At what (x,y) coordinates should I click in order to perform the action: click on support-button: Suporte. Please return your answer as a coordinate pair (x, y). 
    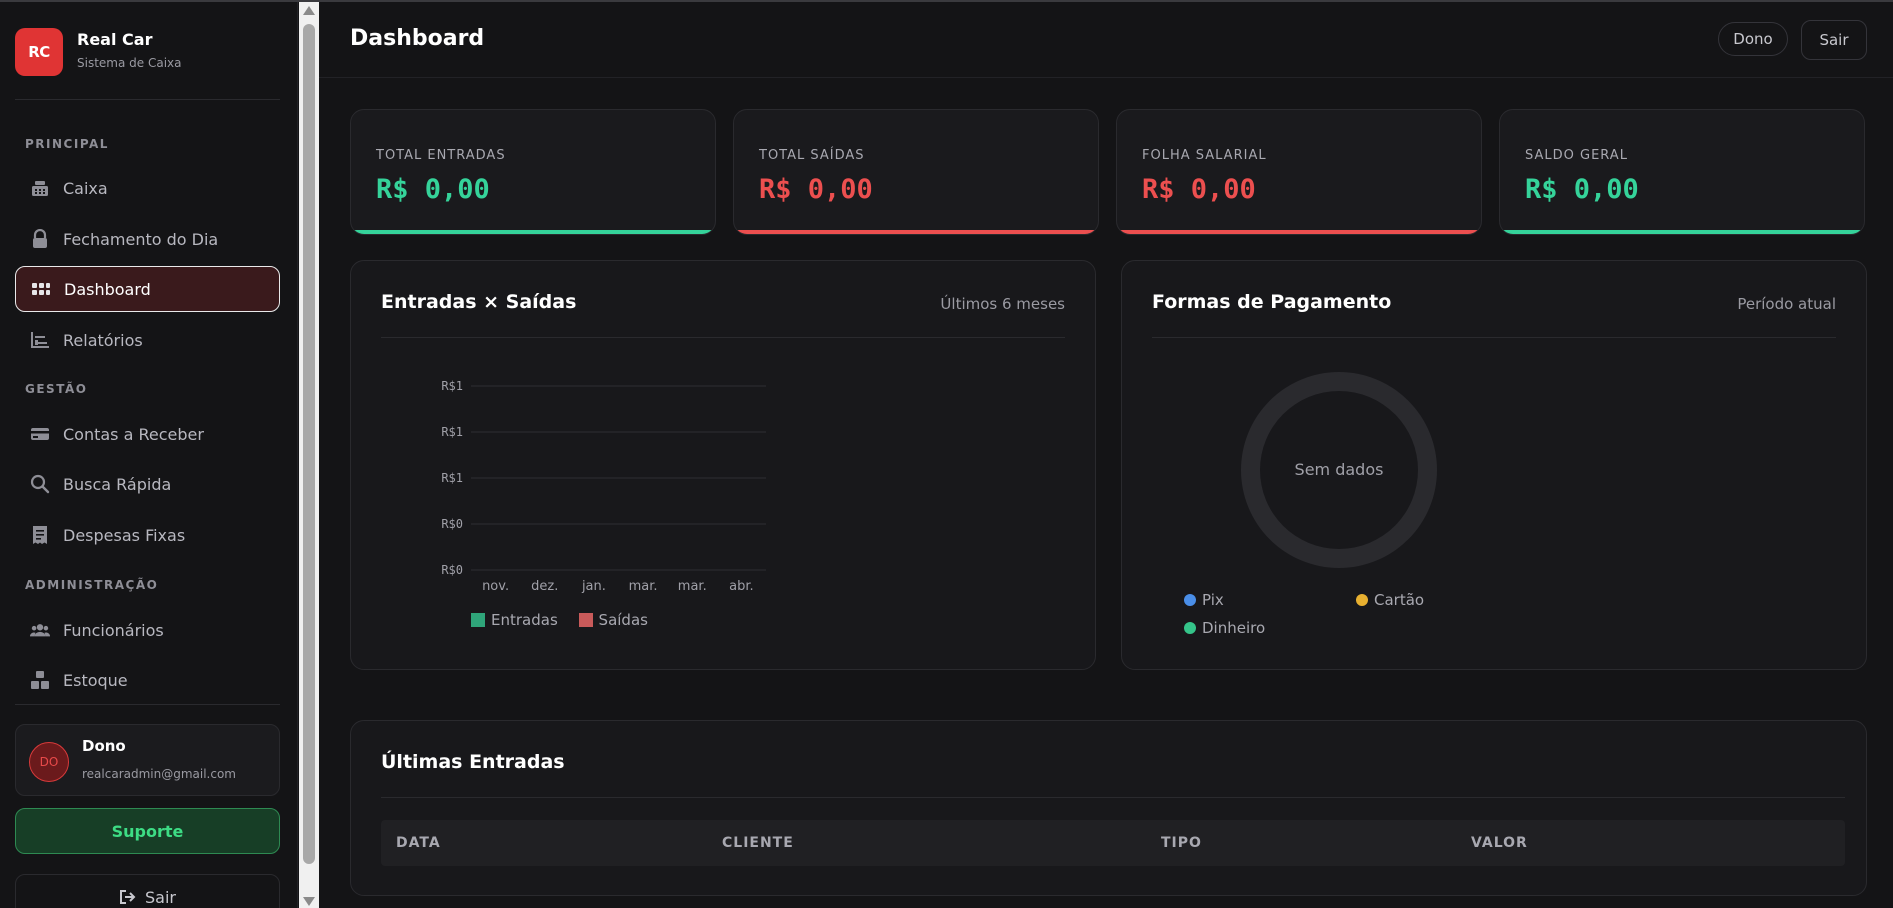
    Looking at the image, I should click on (147, 831).